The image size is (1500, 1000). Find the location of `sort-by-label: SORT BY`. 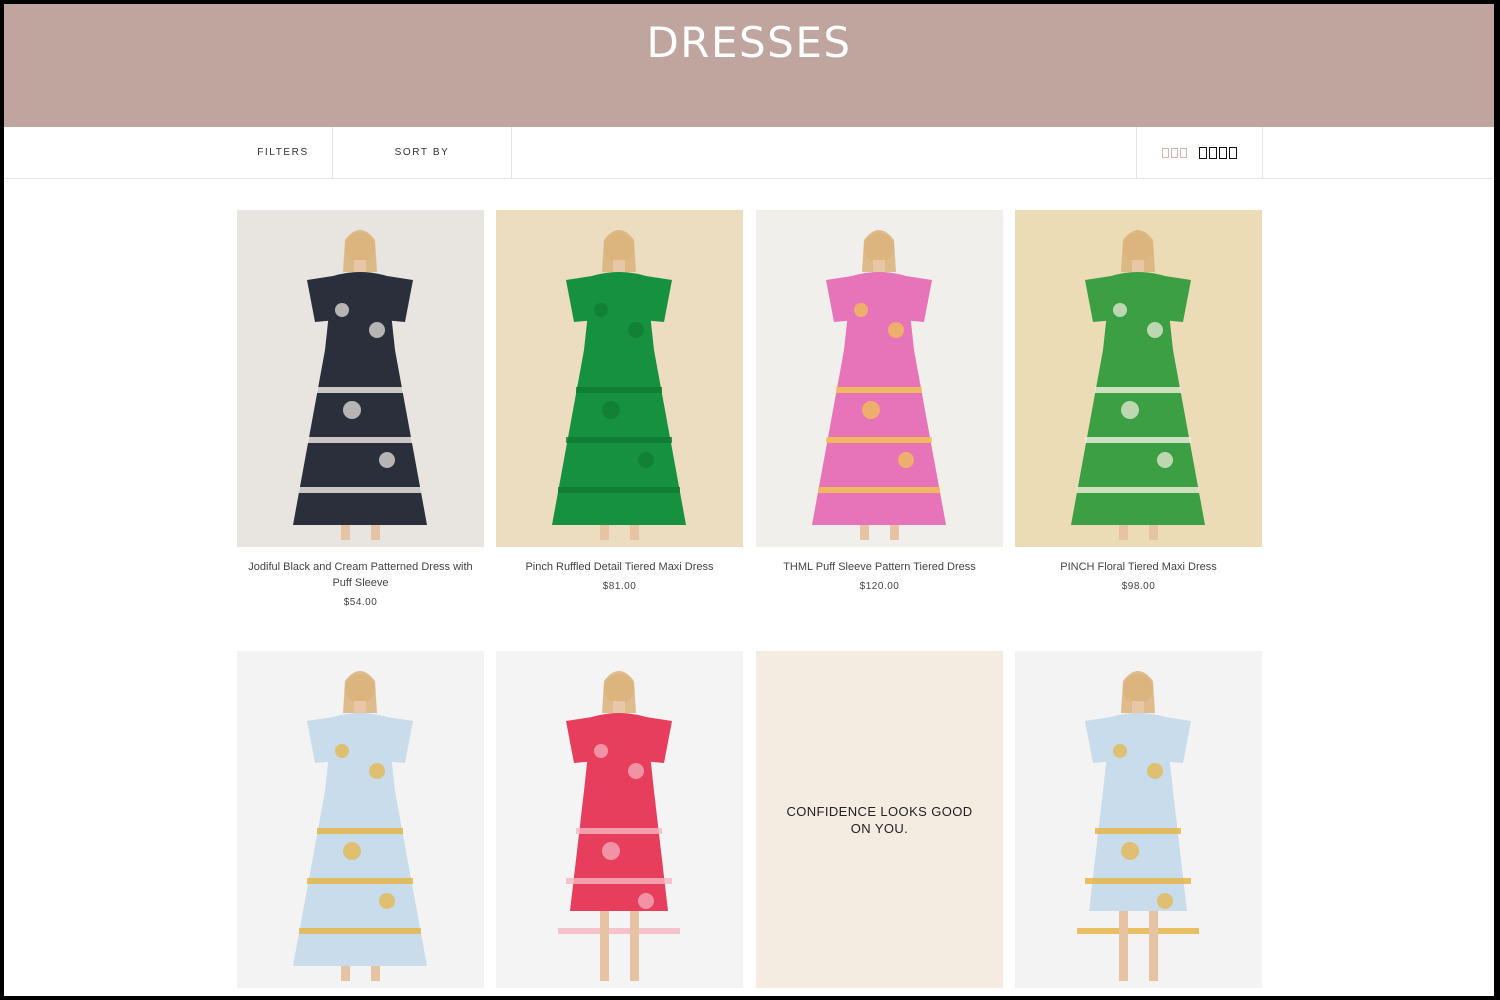

sort-by-label: SORT BY is located at coordinates (422, 152).